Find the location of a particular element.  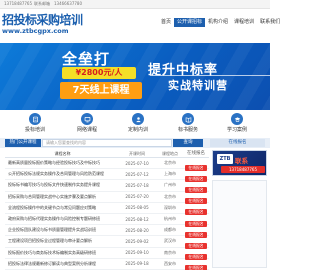

banner-price: ¥2800元/人 is located at coordinates (99, 73).